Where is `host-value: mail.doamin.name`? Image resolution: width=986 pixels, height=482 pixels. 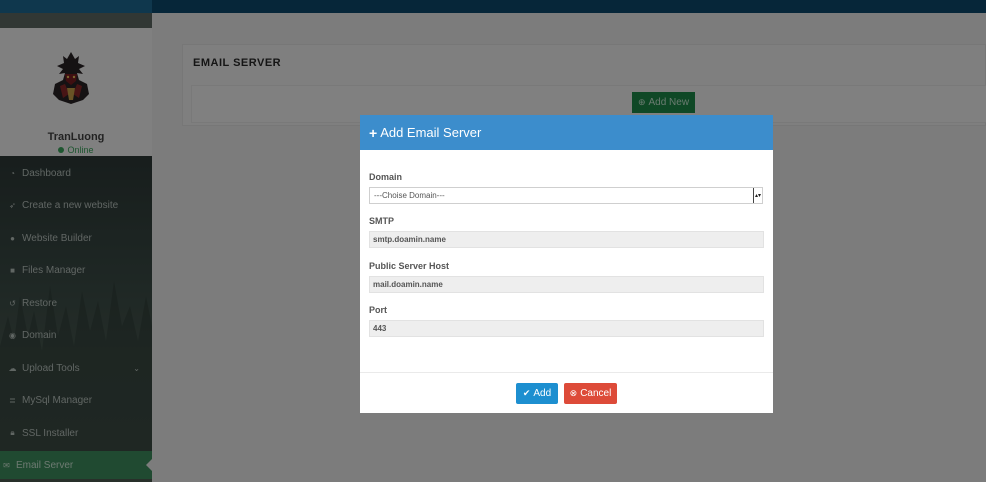
host-value: mail.doamin.name is located at coordinates (408, 284).